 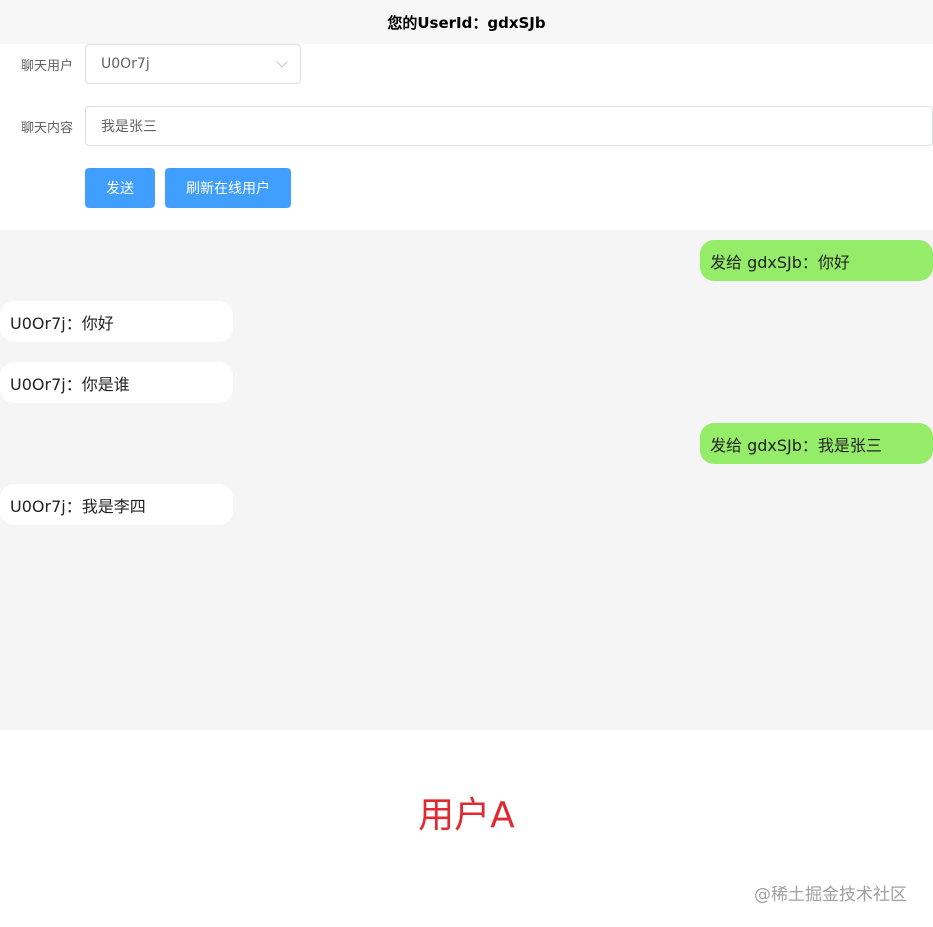 What do you see at coordinates (129, 127) in the screenshot?
I see `chat-content-value: 我是张三` at bounding box center [129, 127].